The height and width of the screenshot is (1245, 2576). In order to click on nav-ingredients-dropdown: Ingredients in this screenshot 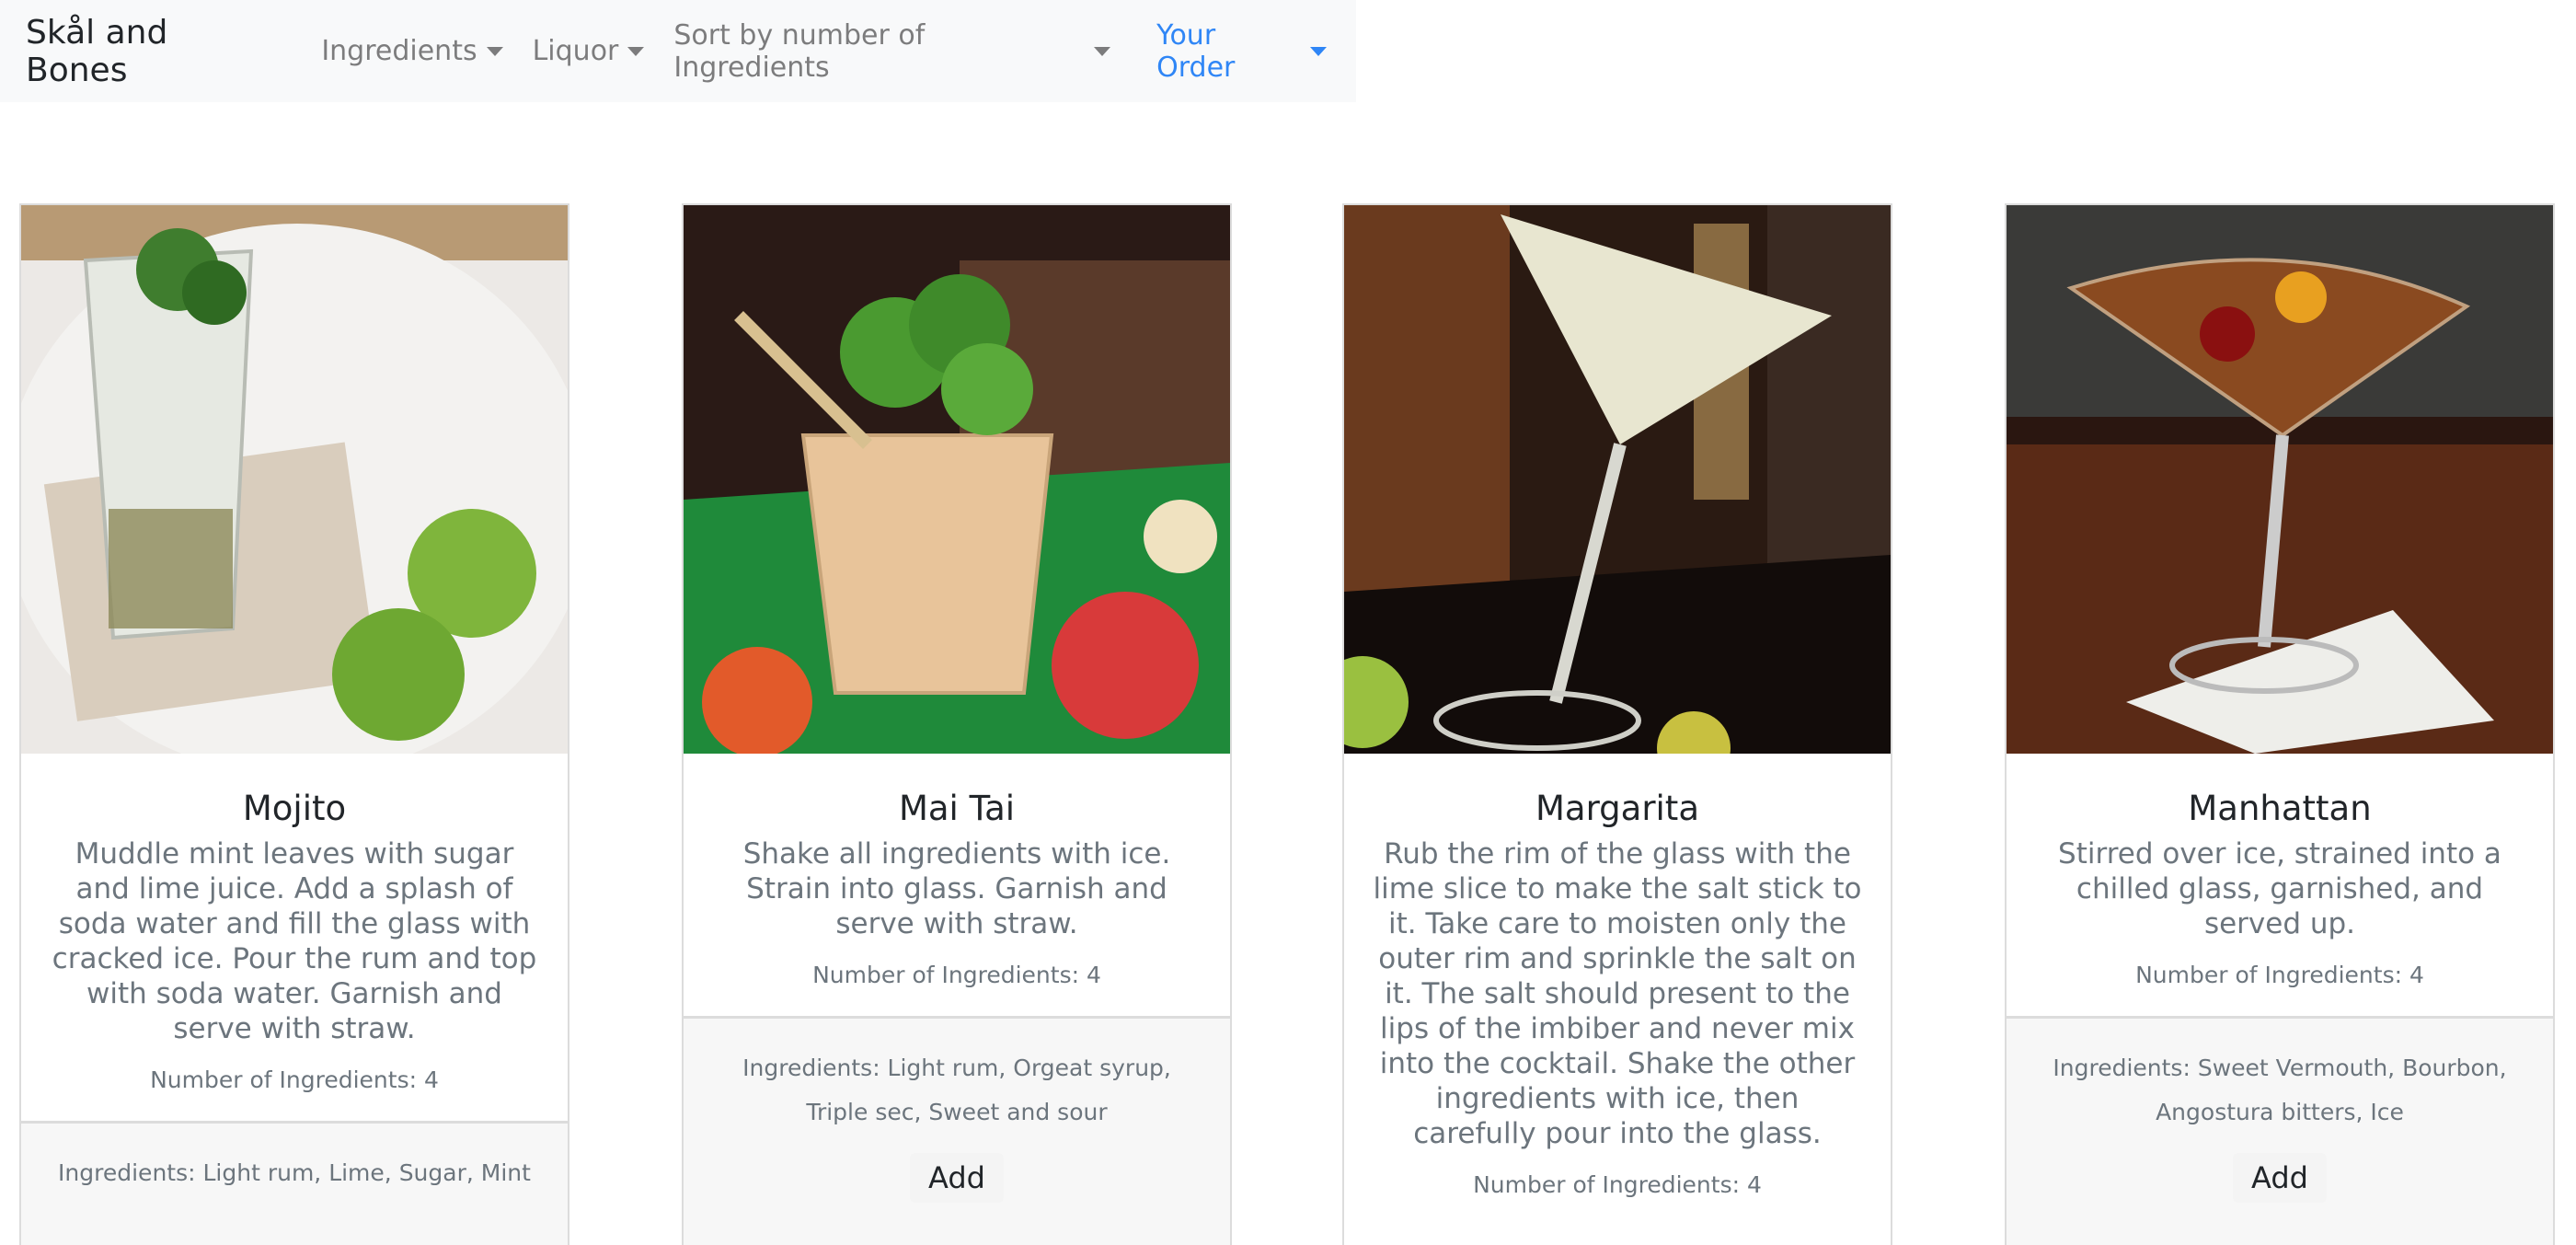, I will do `click(412, 51)`.